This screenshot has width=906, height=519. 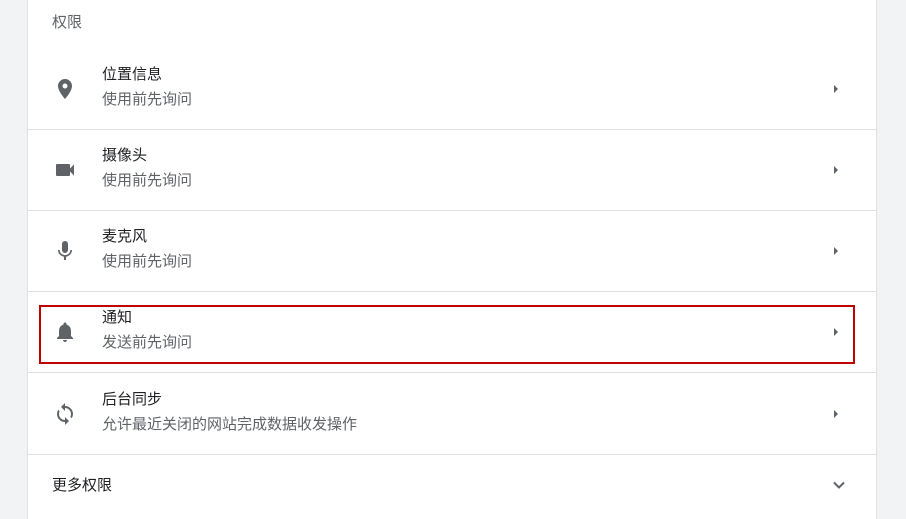 What do you see at coordinates (65, 89) in the screenshot?
I see `location-pin-icon` at bounding box center [65, 89].